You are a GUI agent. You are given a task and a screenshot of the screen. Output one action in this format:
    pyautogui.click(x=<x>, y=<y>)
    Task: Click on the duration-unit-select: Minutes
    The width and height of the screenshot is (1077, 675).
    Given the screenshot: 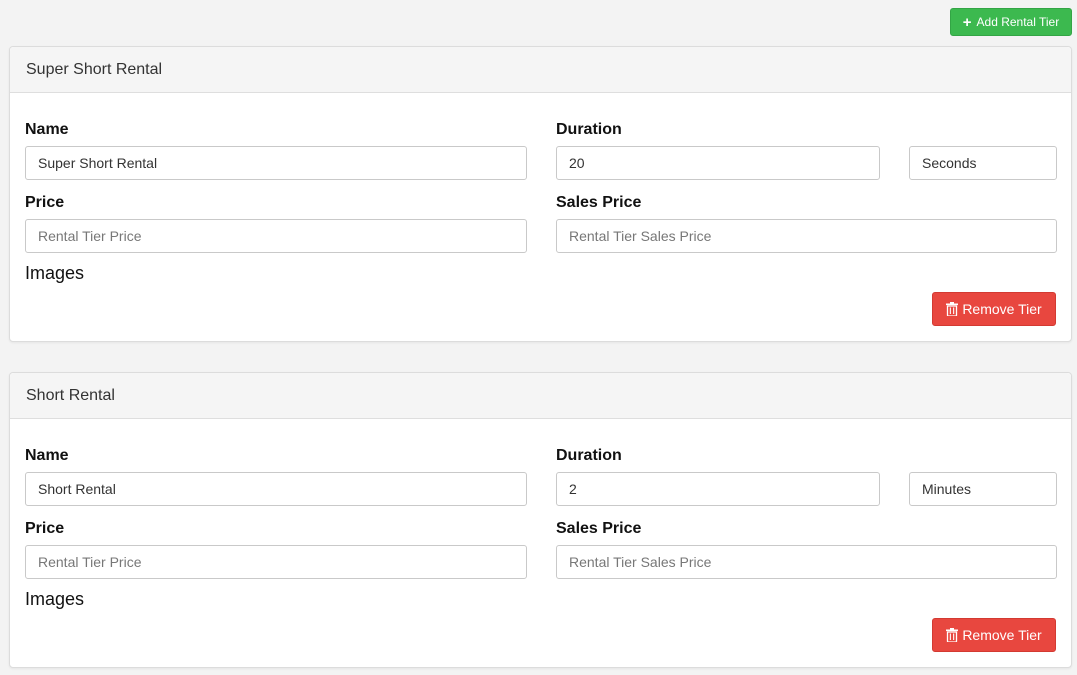 What is the action you would take?
    pyautogui.click(x=983, y=489)
    